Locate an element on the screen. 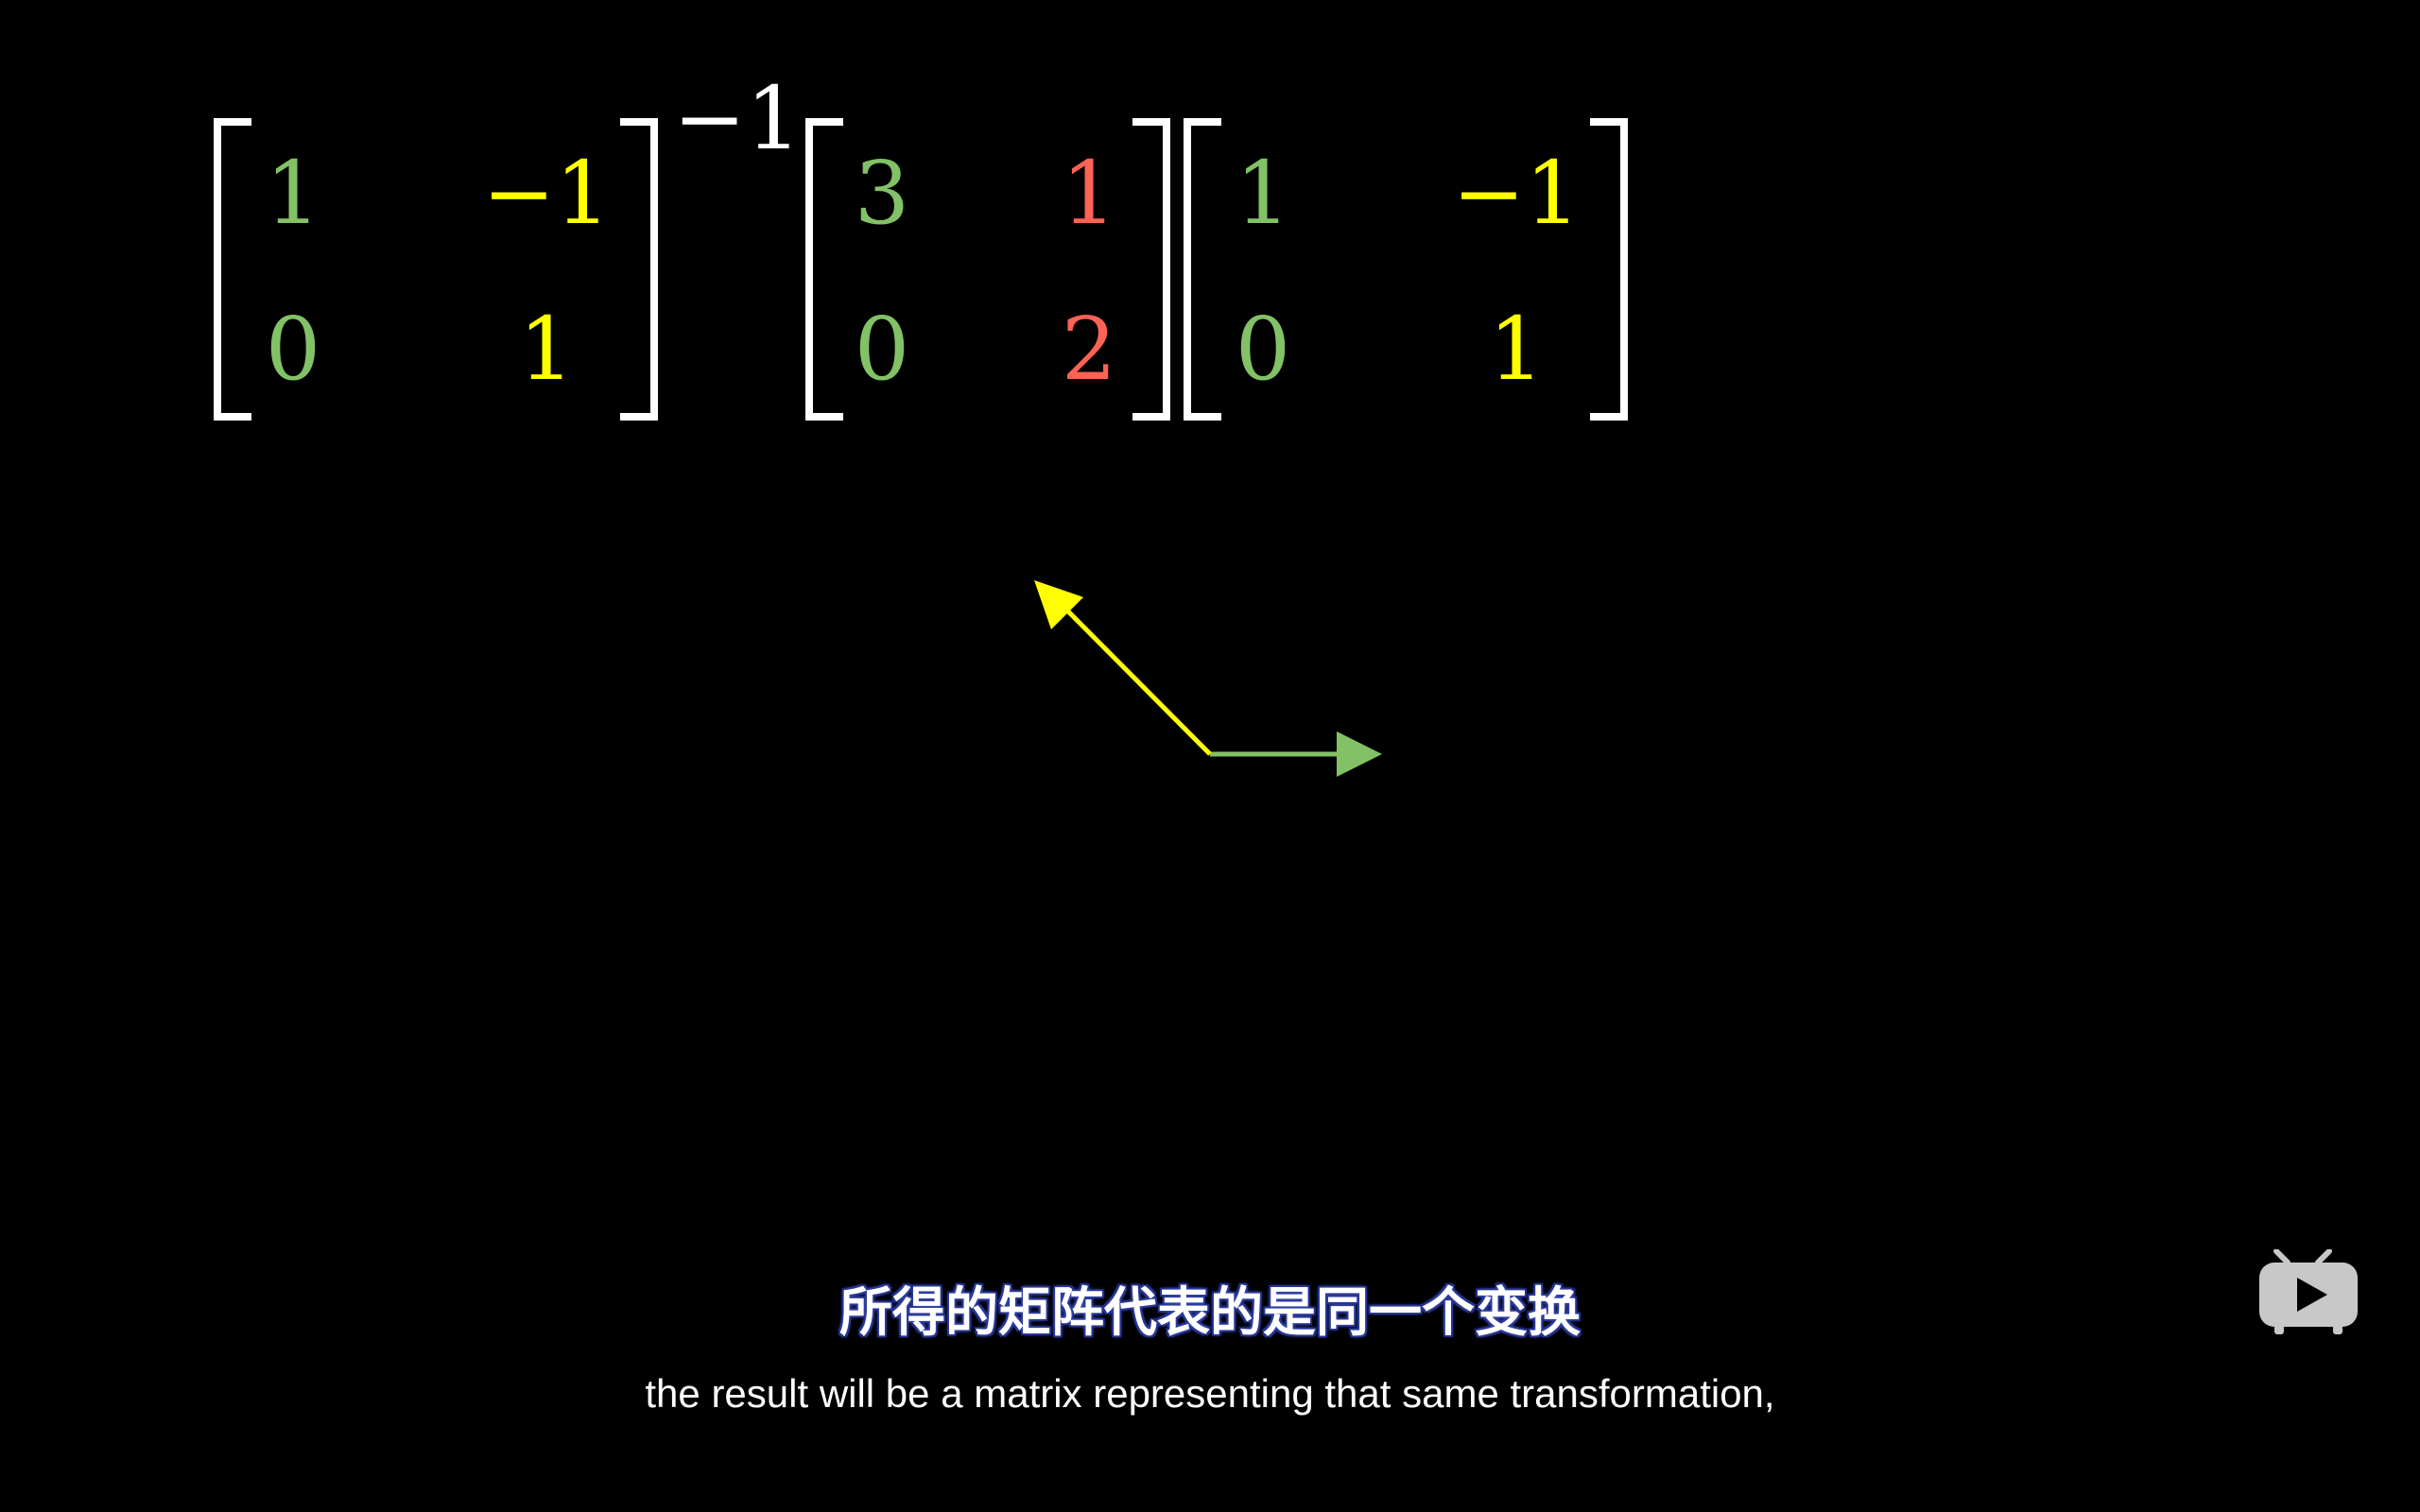 The width and height of the screenshot is (2420, 1512). subtitle-chinese: 所得的矩阵代表的是同一个变换 is located at coordinates (1210, 1313).